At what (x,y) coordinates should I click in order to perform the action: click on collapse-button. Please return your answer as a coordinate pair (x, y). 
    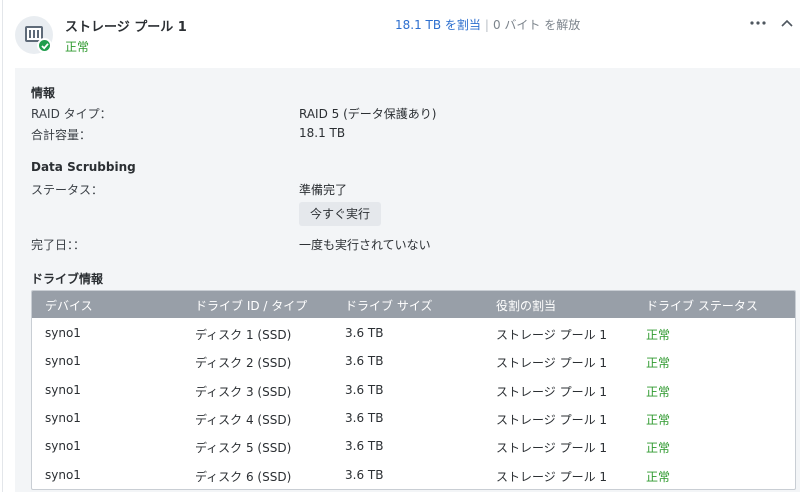
    Looking at the image, I should click on (787, 23).